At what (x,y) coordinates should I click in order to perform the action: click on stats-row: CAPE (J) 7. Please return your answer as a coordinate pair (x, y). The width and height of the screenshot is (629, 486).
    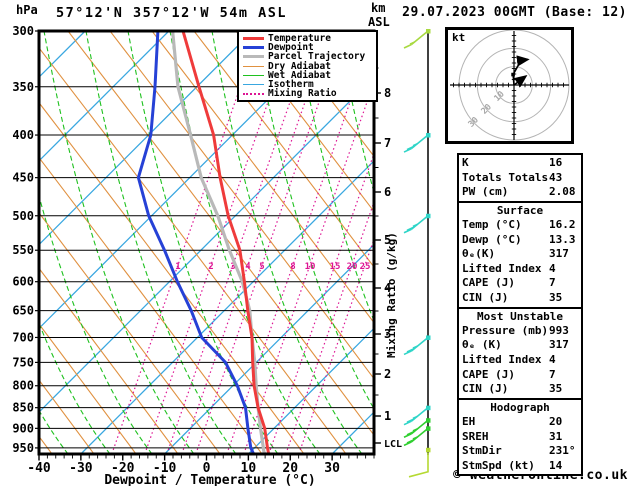
    Looking at the image, I should click on (520, 375).